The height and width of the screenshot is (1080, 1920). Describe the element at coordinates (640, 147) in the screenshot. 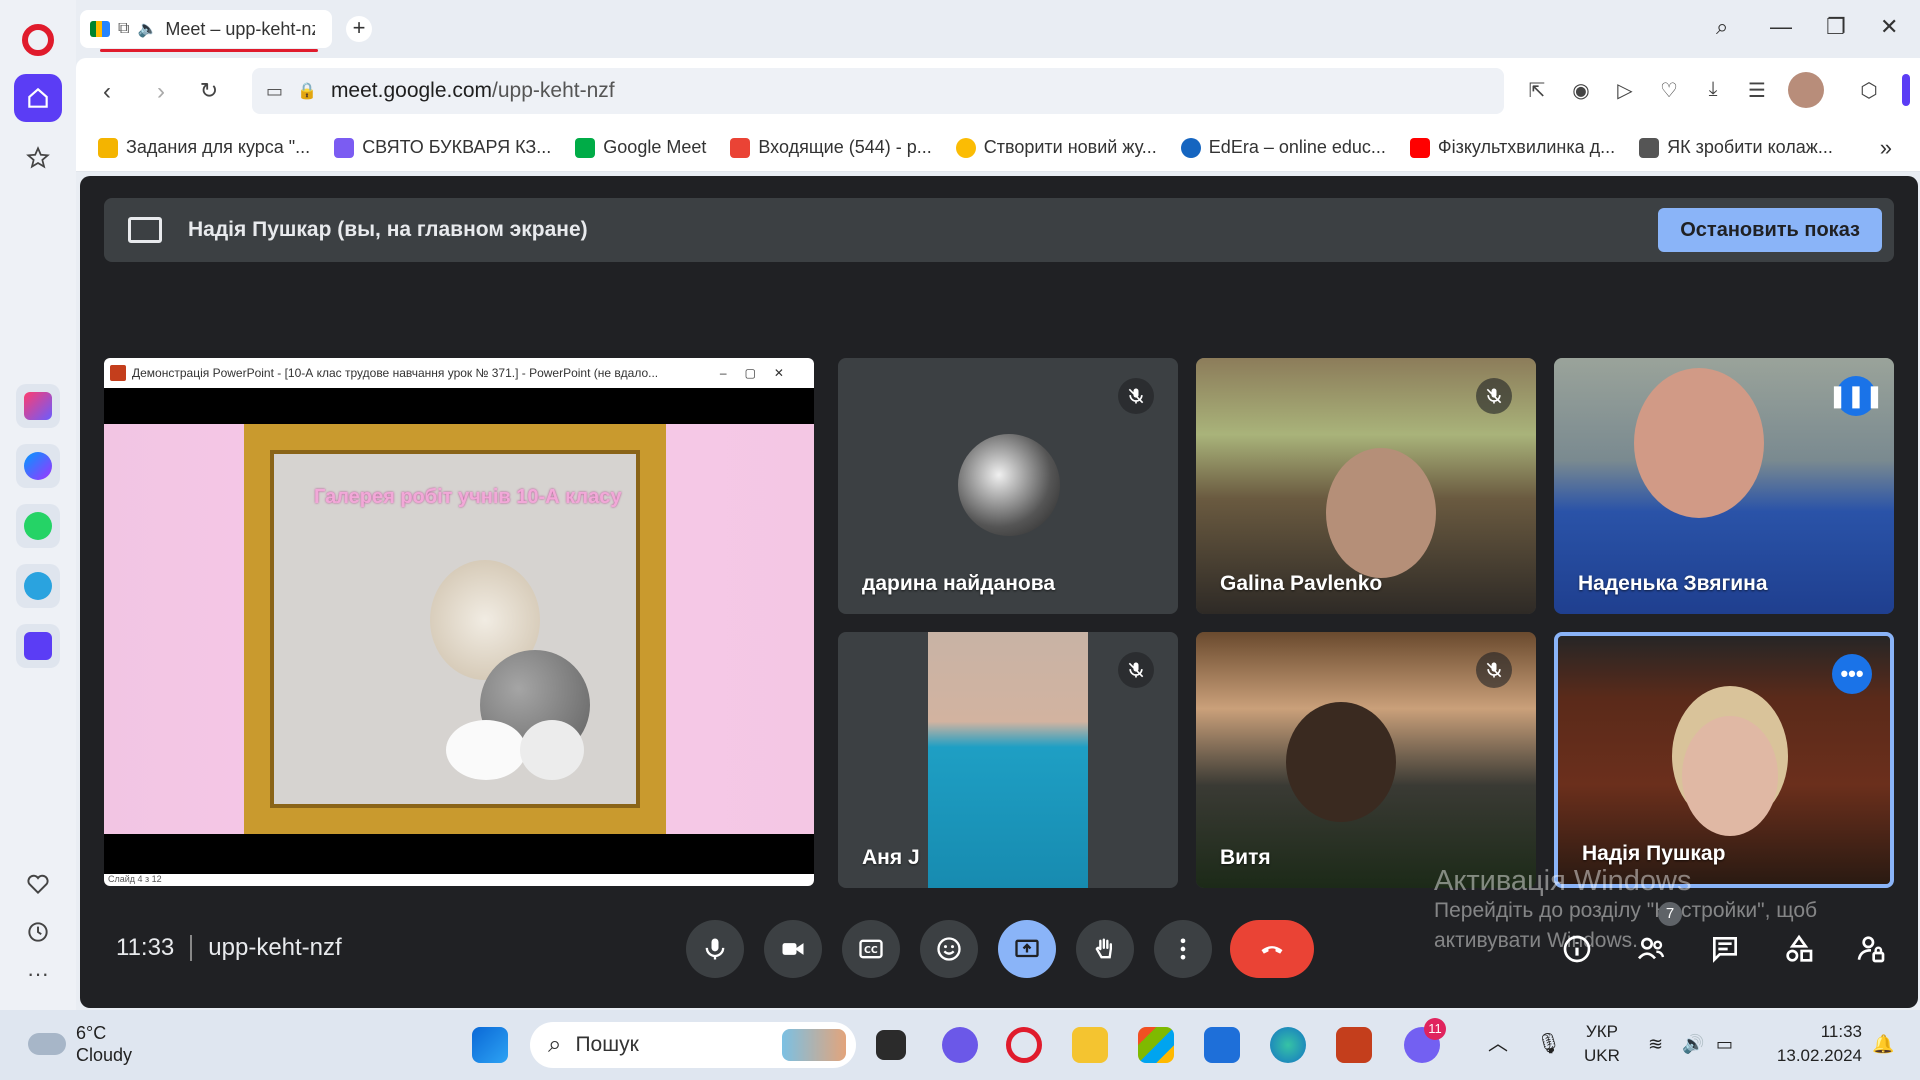

I see `bookmark-item: Google Meet` at that location.